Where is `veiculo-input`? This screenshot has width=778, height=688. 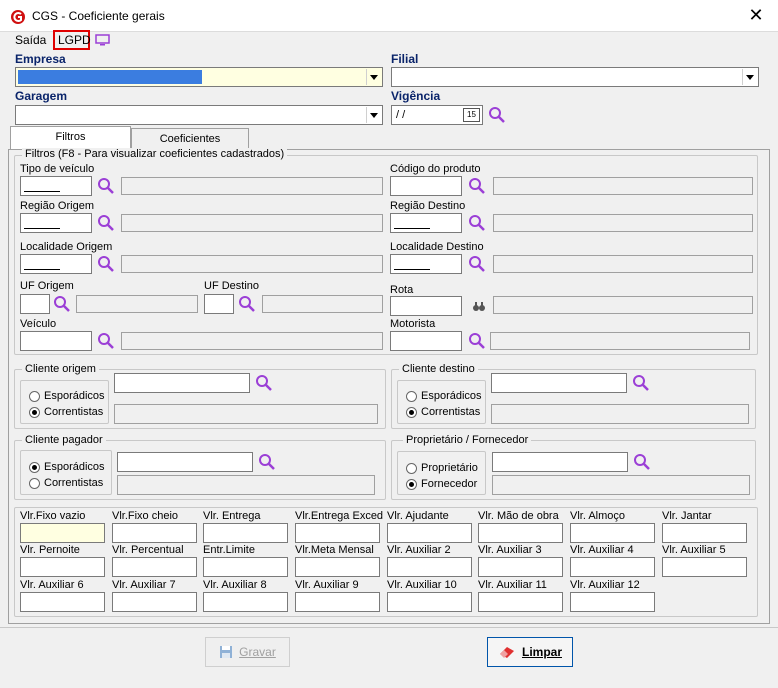 veiculo-input is located at coordinates (56, 341).